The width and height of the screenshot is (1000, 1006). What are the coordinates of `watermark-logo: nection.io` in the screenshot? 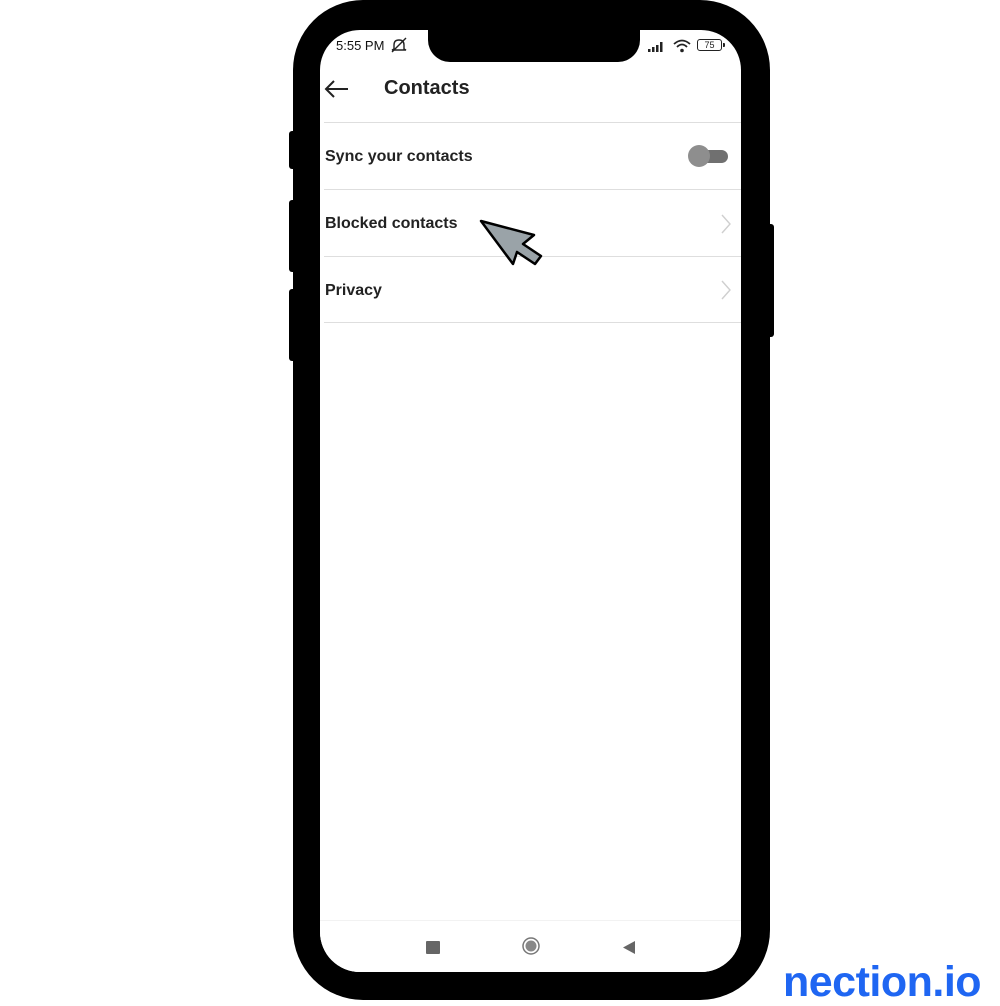 It's located at (882, 982).